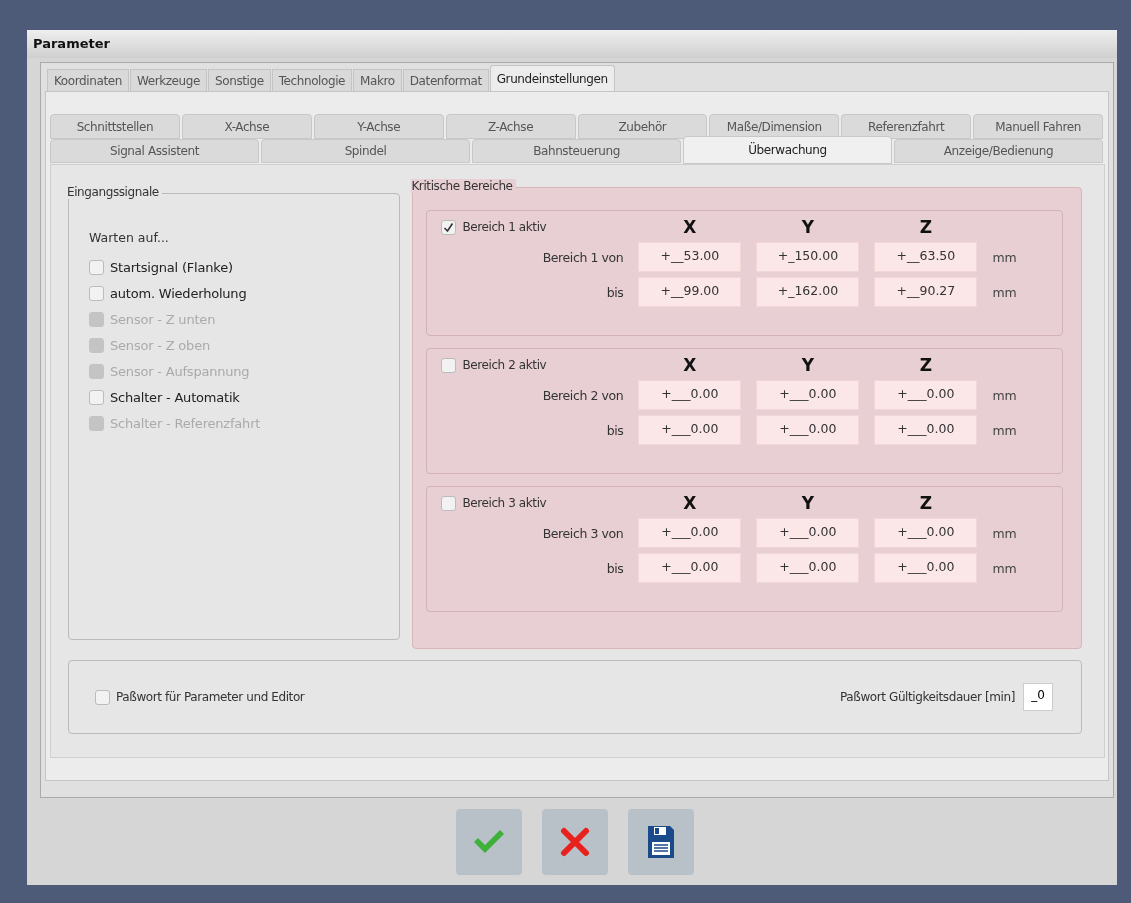  I want to click on tab: Y-Achse, so click(378, 126).